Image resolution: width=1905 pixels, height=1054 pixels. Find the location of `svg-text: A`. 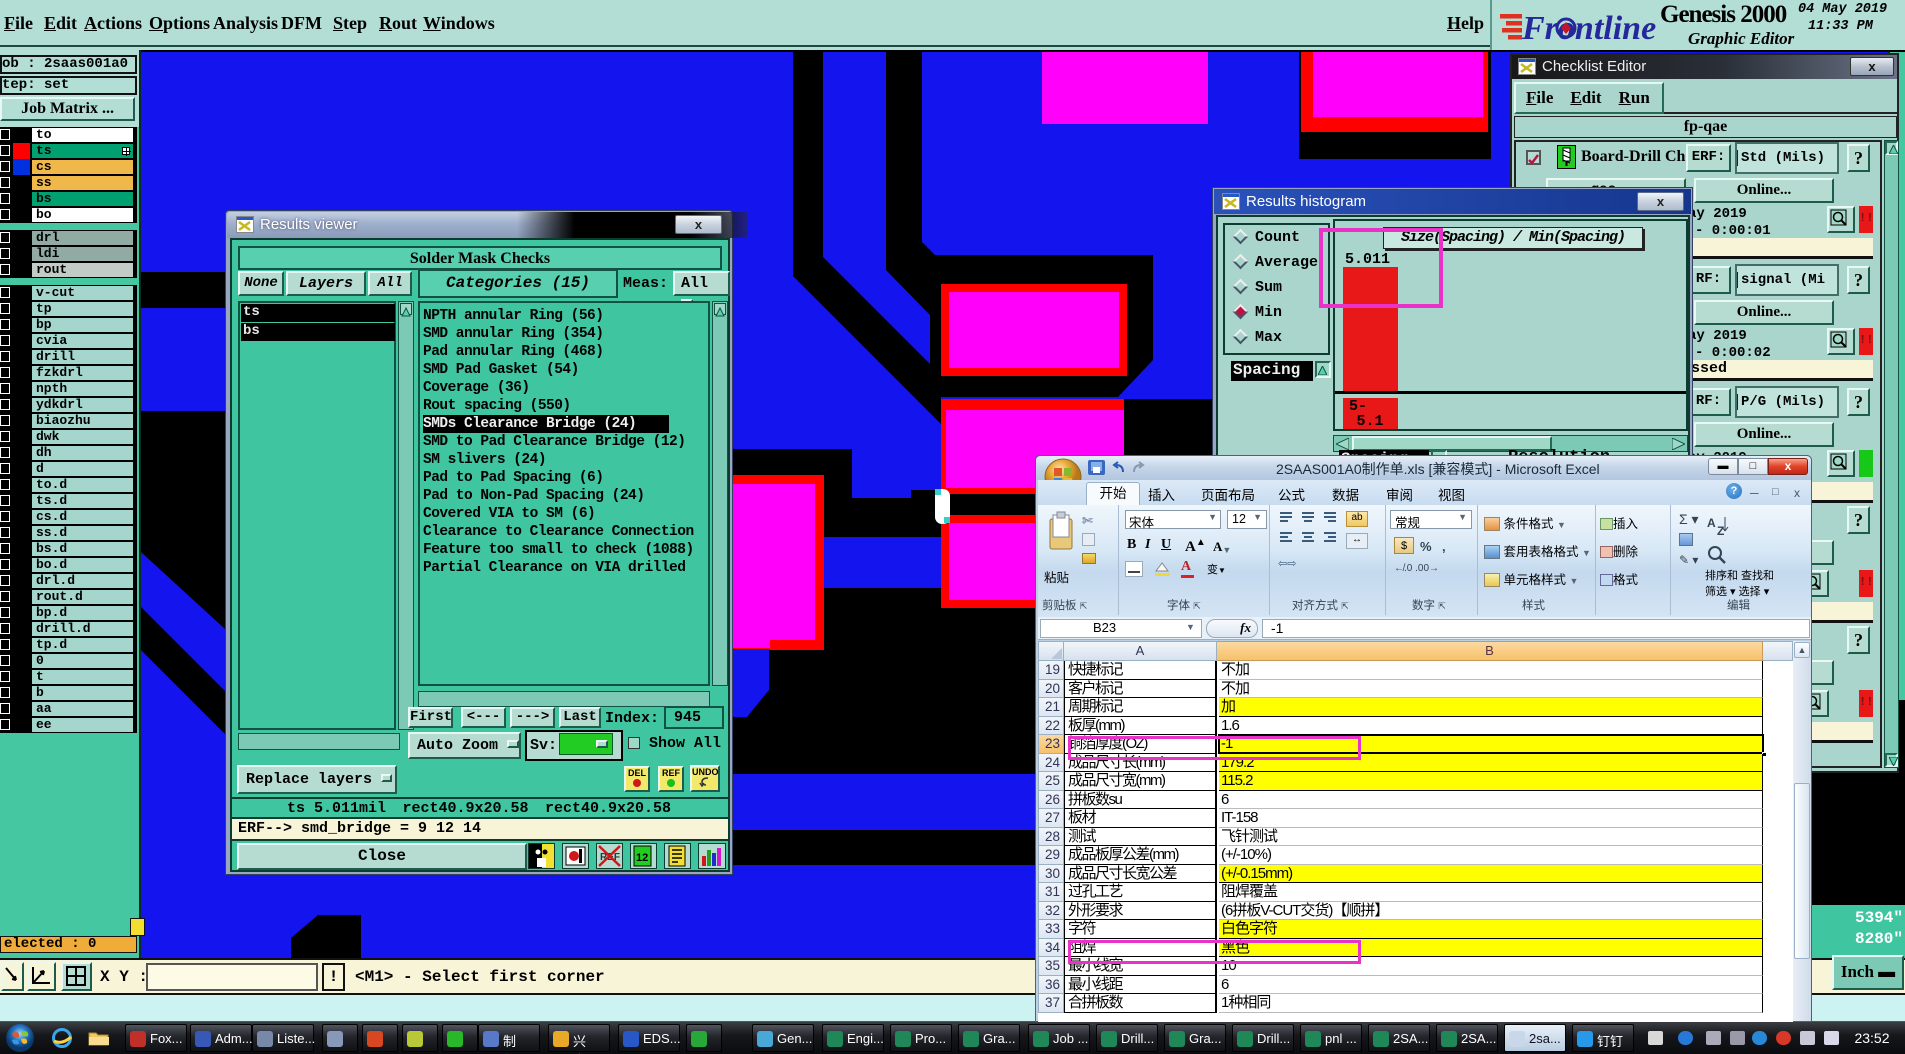

svg-text: A is located at coordinates (1711, 523).